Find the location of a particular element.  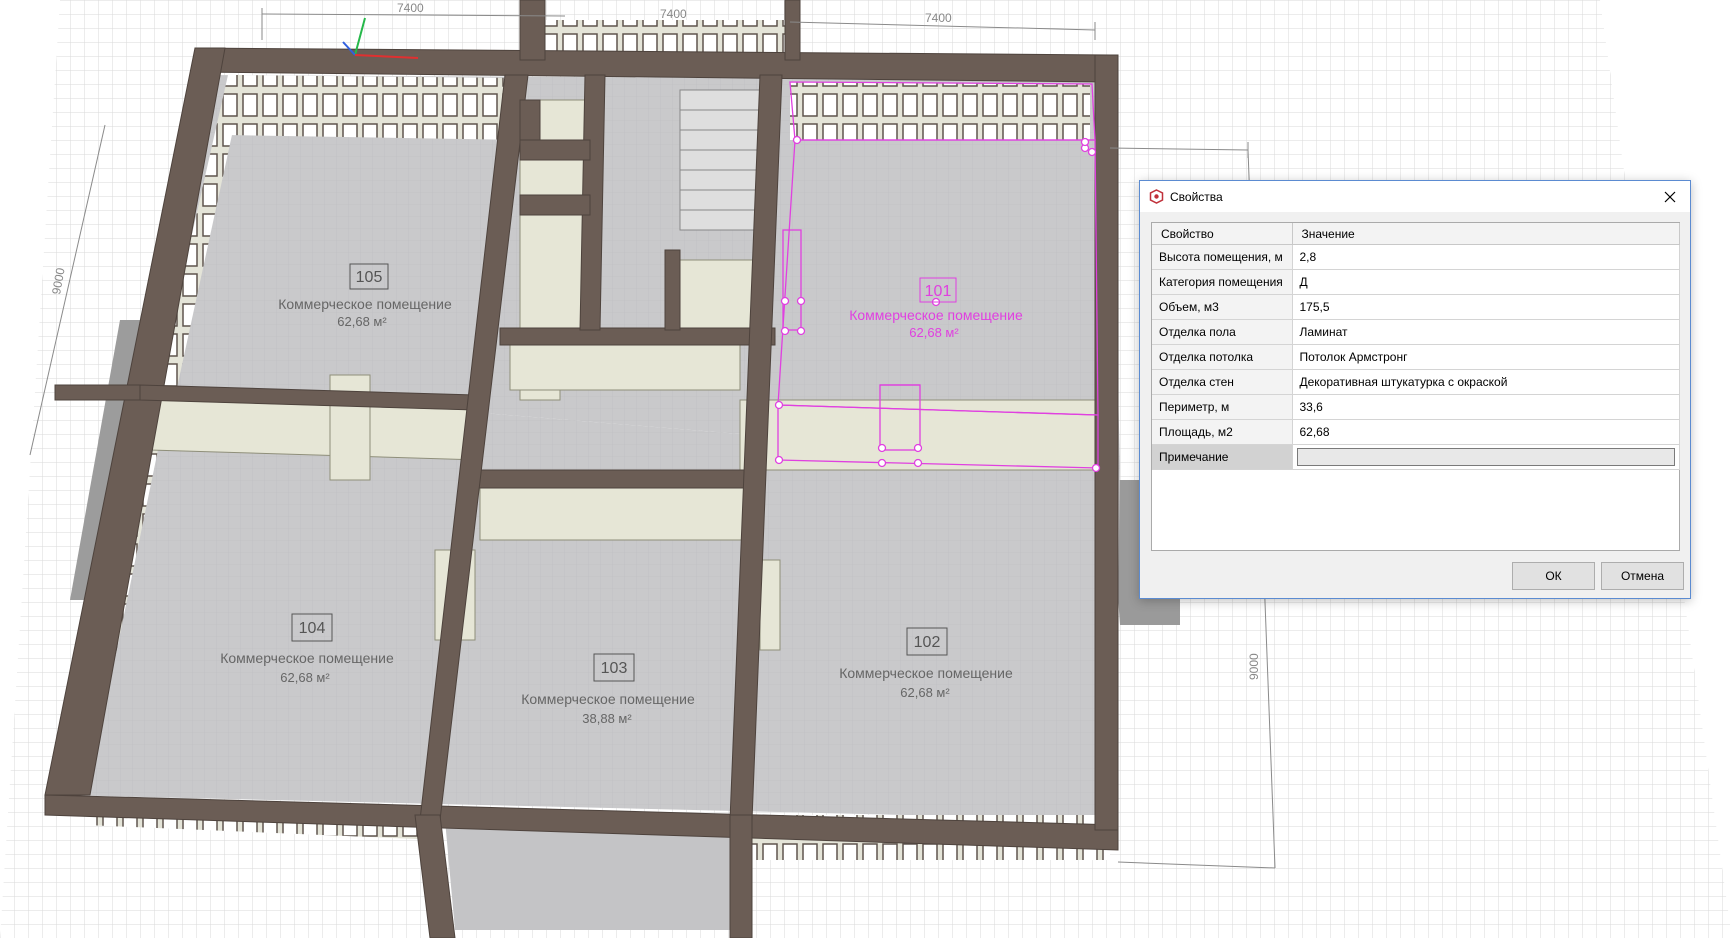

close-button is located at coordinates (1670, 196).